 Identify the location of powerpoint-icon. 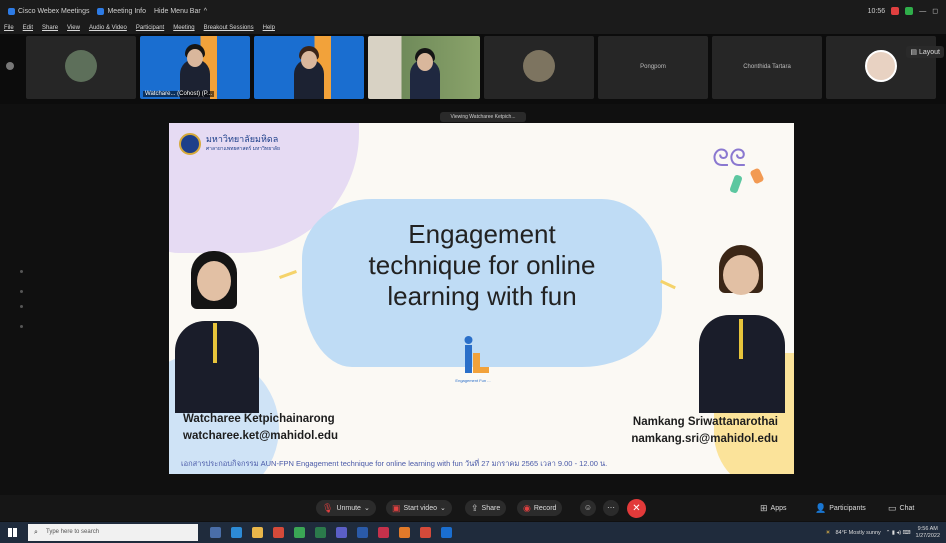
(383, 532).